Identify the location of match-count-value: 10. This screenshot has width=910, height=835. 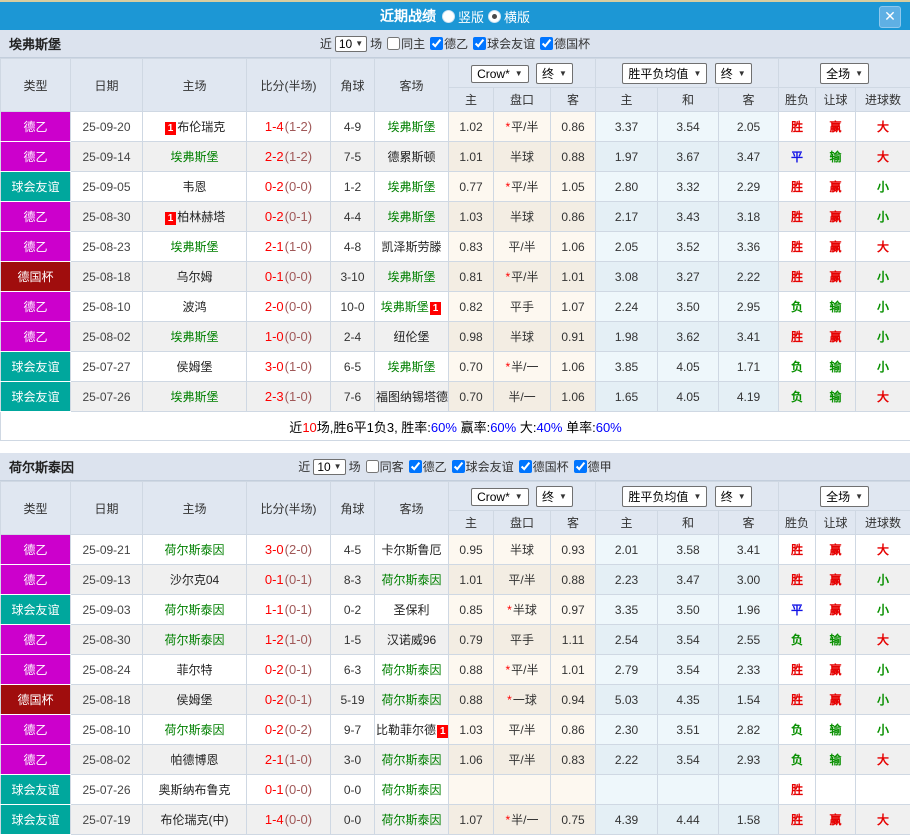
(323, 467).